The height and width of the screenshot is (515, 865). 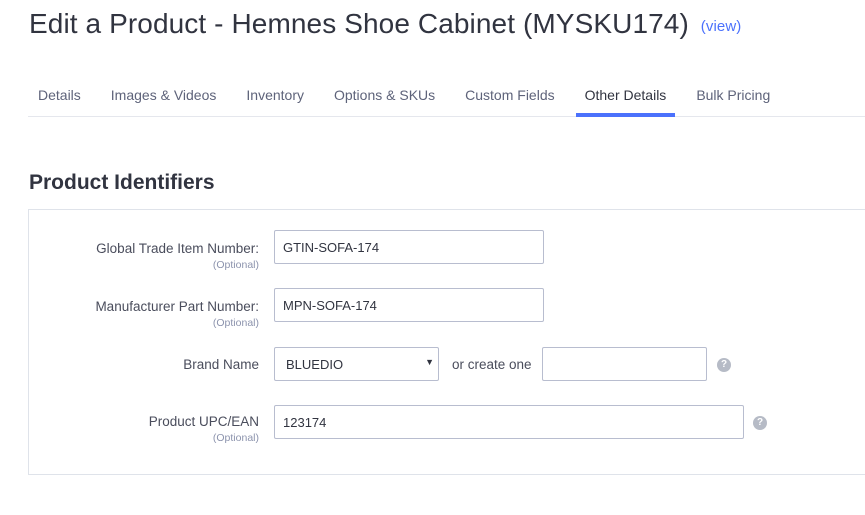 I want to click on gtin-label: Global Trade Item Number:, so click(x=177, y=248).